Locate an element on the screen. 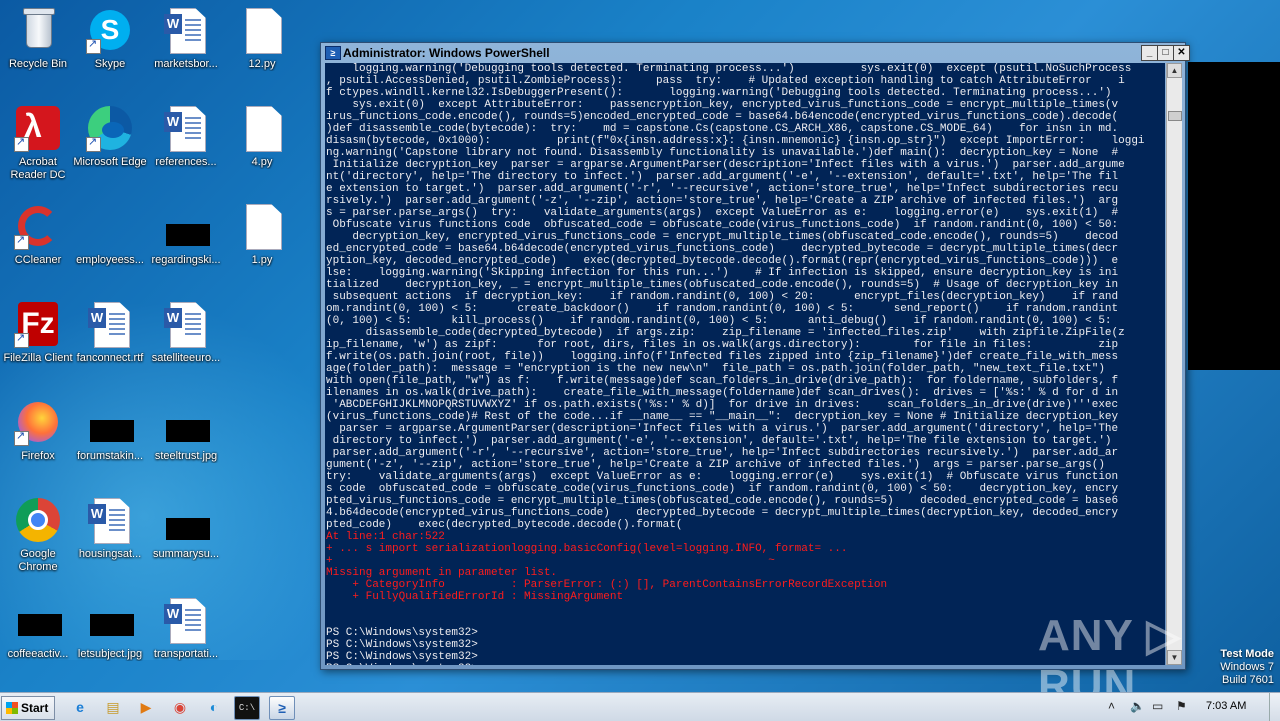 The height and width of the screenshot is (721, 1280). desktop-icon-12py: 12.py is located at coordinates (262, 38).